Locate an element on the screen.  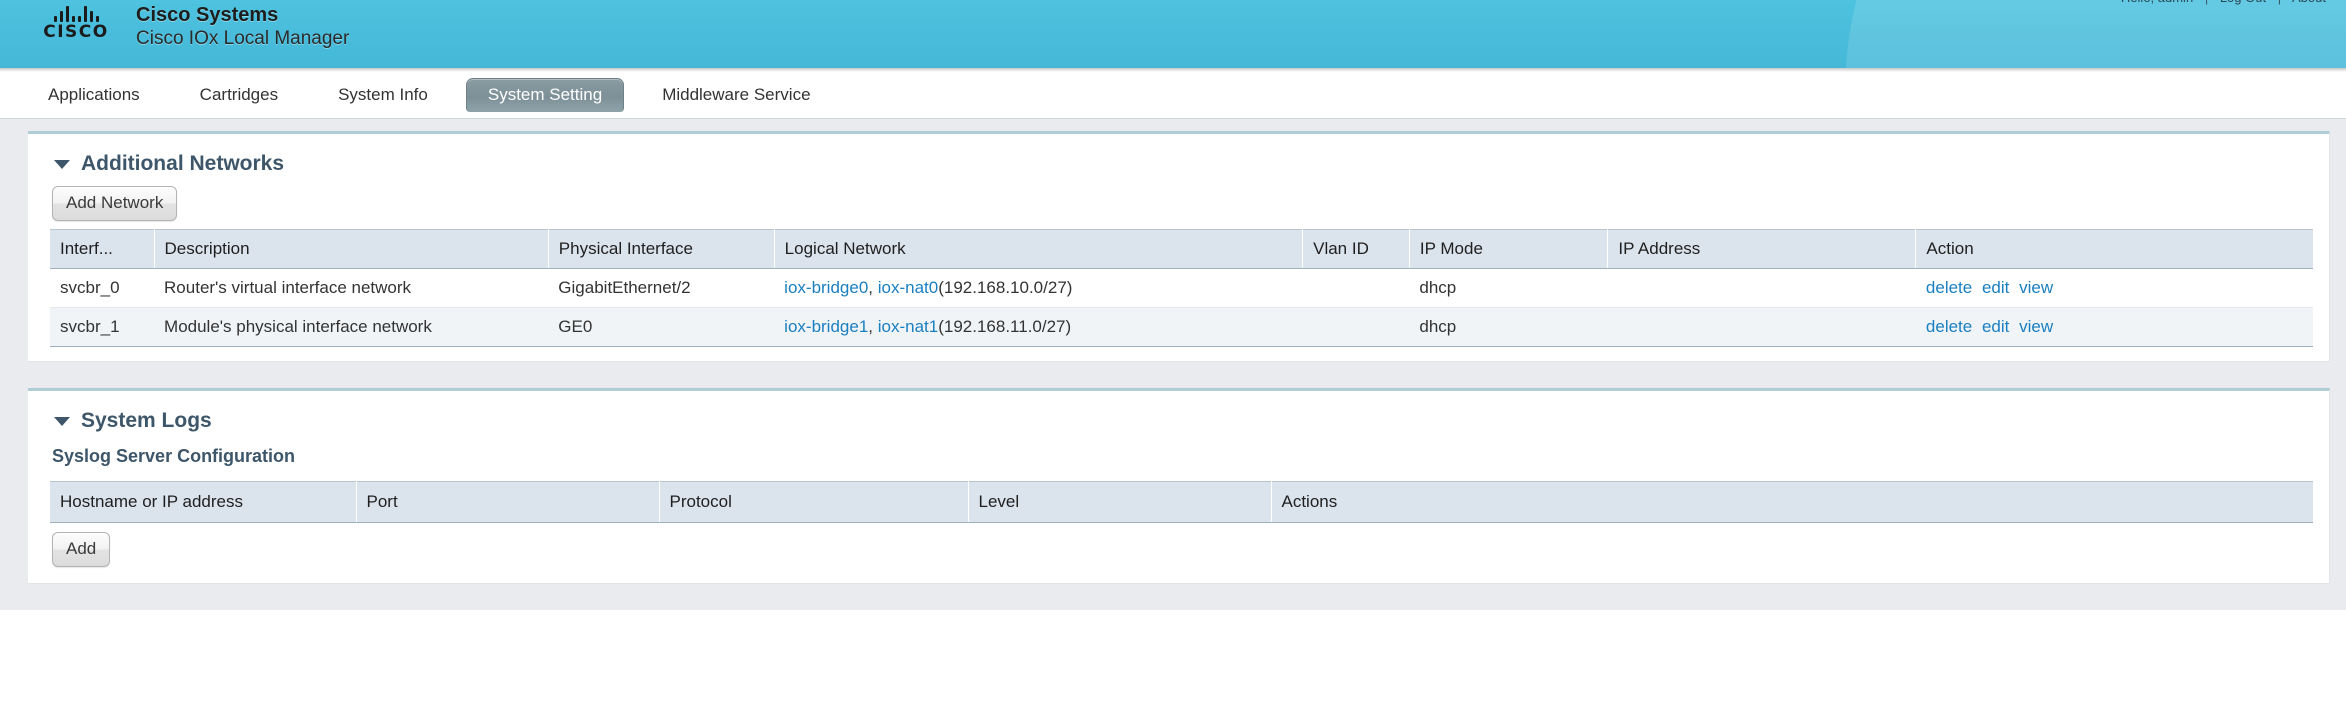
cisco-bars-icon is located at coordinates (76, 13).